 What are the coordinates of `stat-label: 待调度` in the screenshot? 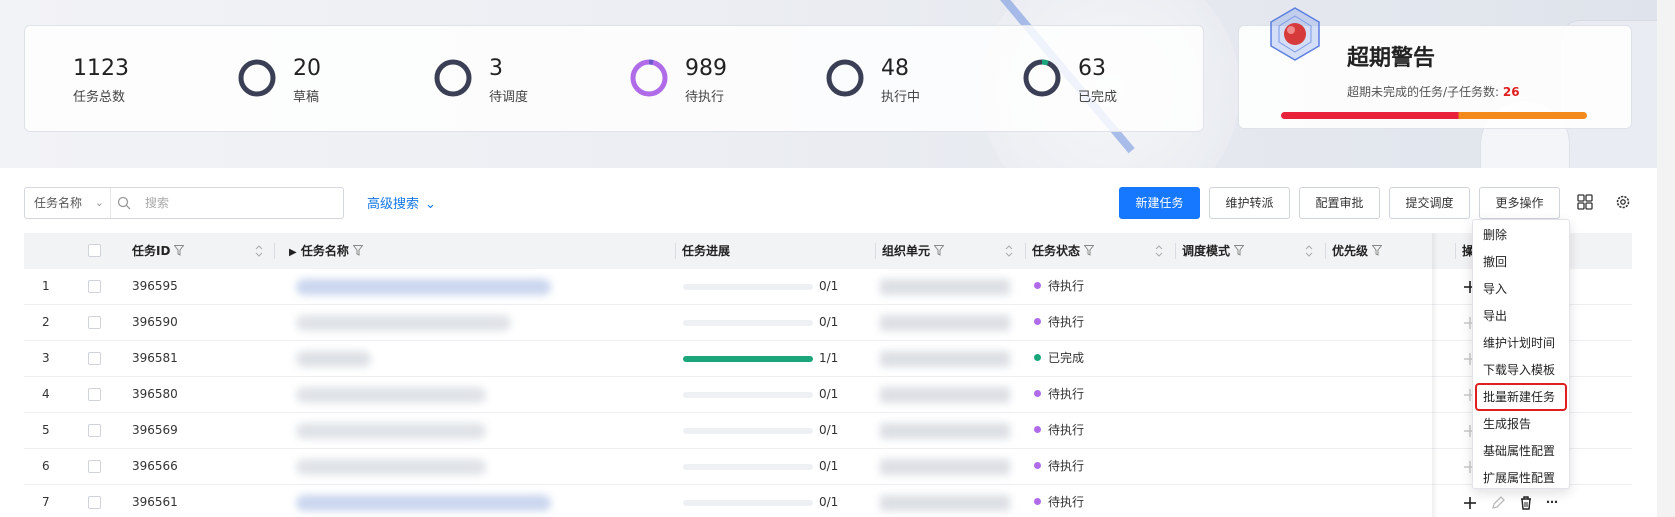 It's located at (509, 97).